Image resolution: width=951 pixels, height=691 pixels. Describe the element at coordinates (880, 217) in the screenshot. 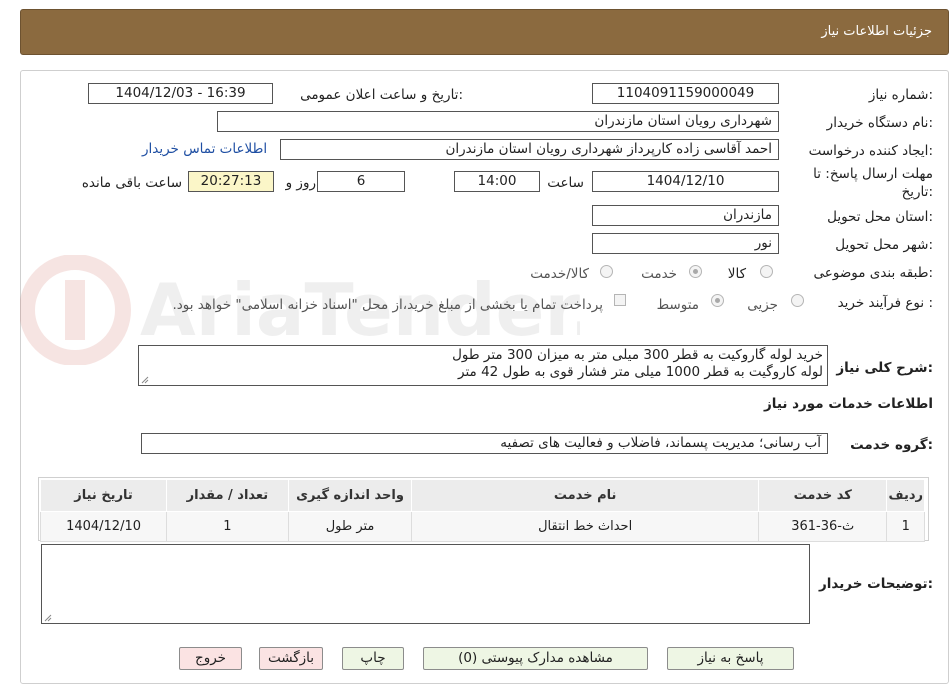

I see `province-label: استان محل تحویل:` at that location.